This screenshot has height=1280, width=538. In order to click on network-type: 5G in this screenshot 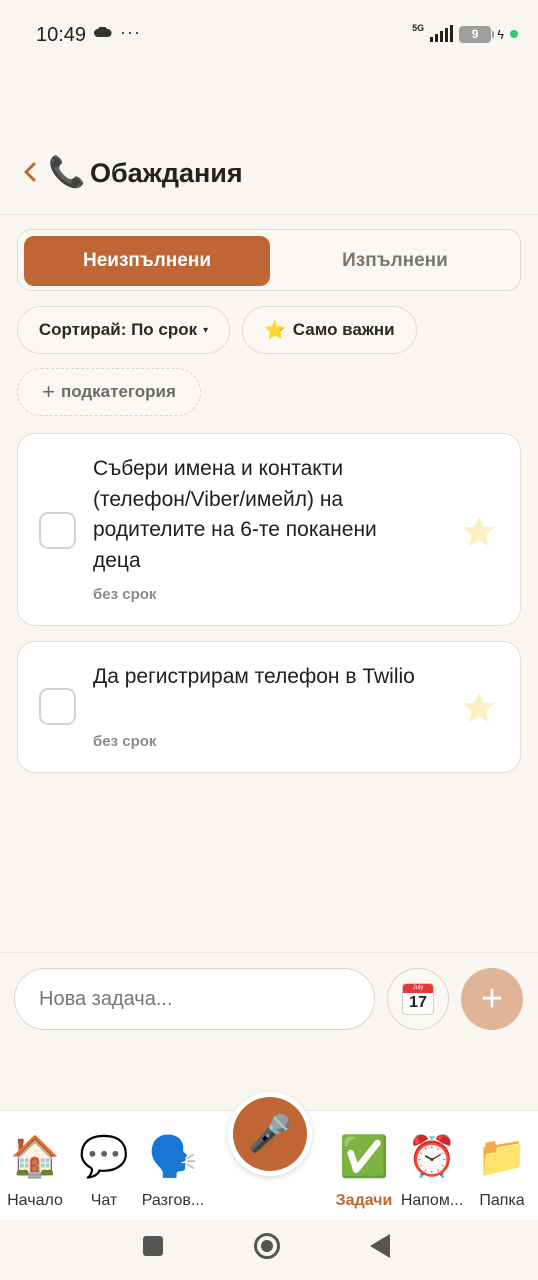, I will do `click(418, 28)`.